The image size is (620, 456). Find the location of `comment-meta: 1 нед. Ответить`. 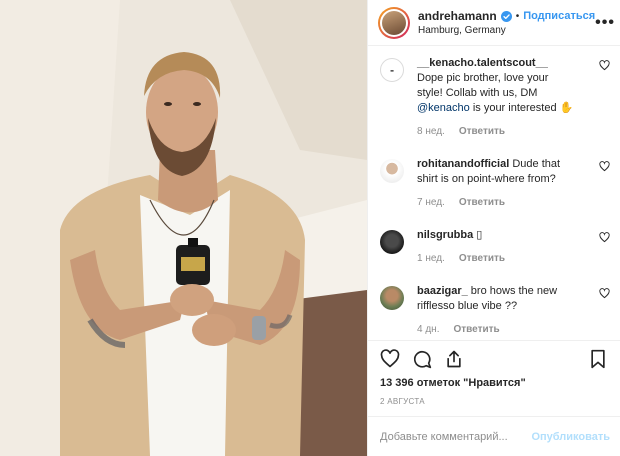

comment-meta: 1 нед. Ответить is located at coordinates (497, 258).